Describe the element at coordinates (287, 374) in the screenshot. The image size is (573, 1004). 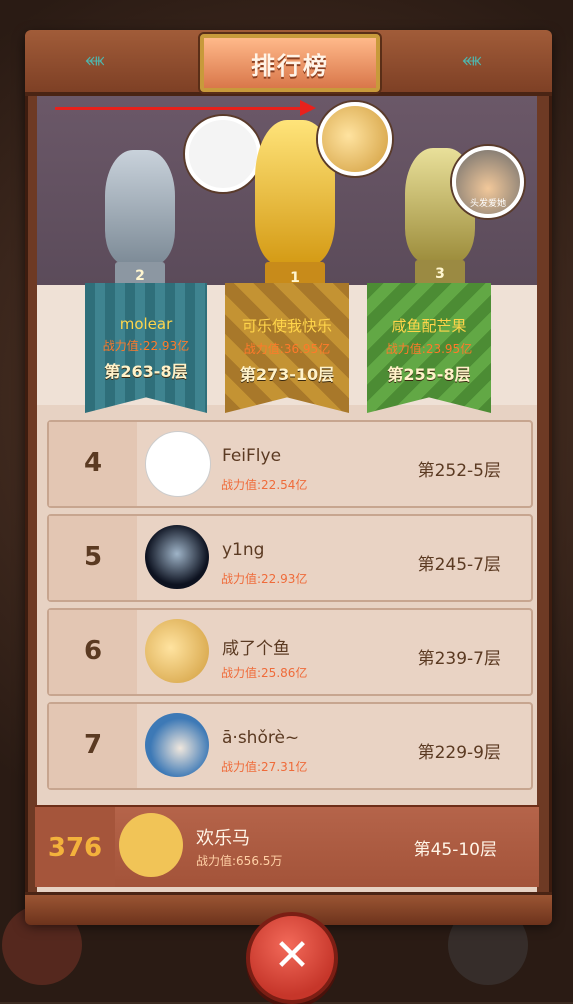
I see `podium-first-floor: 第273-10层` at that location.